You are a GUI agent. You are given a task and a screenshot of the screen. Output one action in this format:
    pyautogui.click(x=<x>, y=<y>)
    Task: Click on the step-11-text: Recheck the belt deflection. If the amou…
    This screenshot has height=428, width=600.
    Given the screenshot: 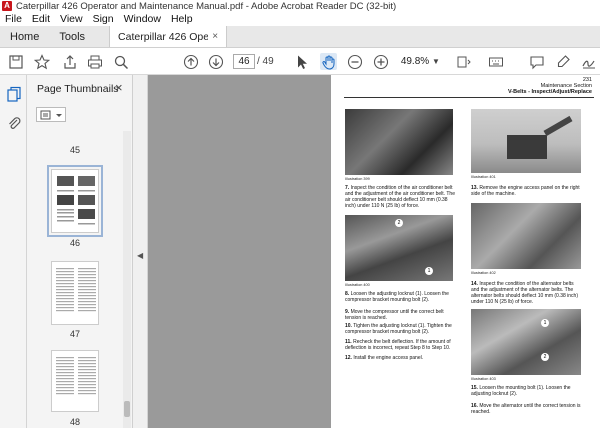 What is the action you would take?
    pyautogui.click(x=398, y=345)
    